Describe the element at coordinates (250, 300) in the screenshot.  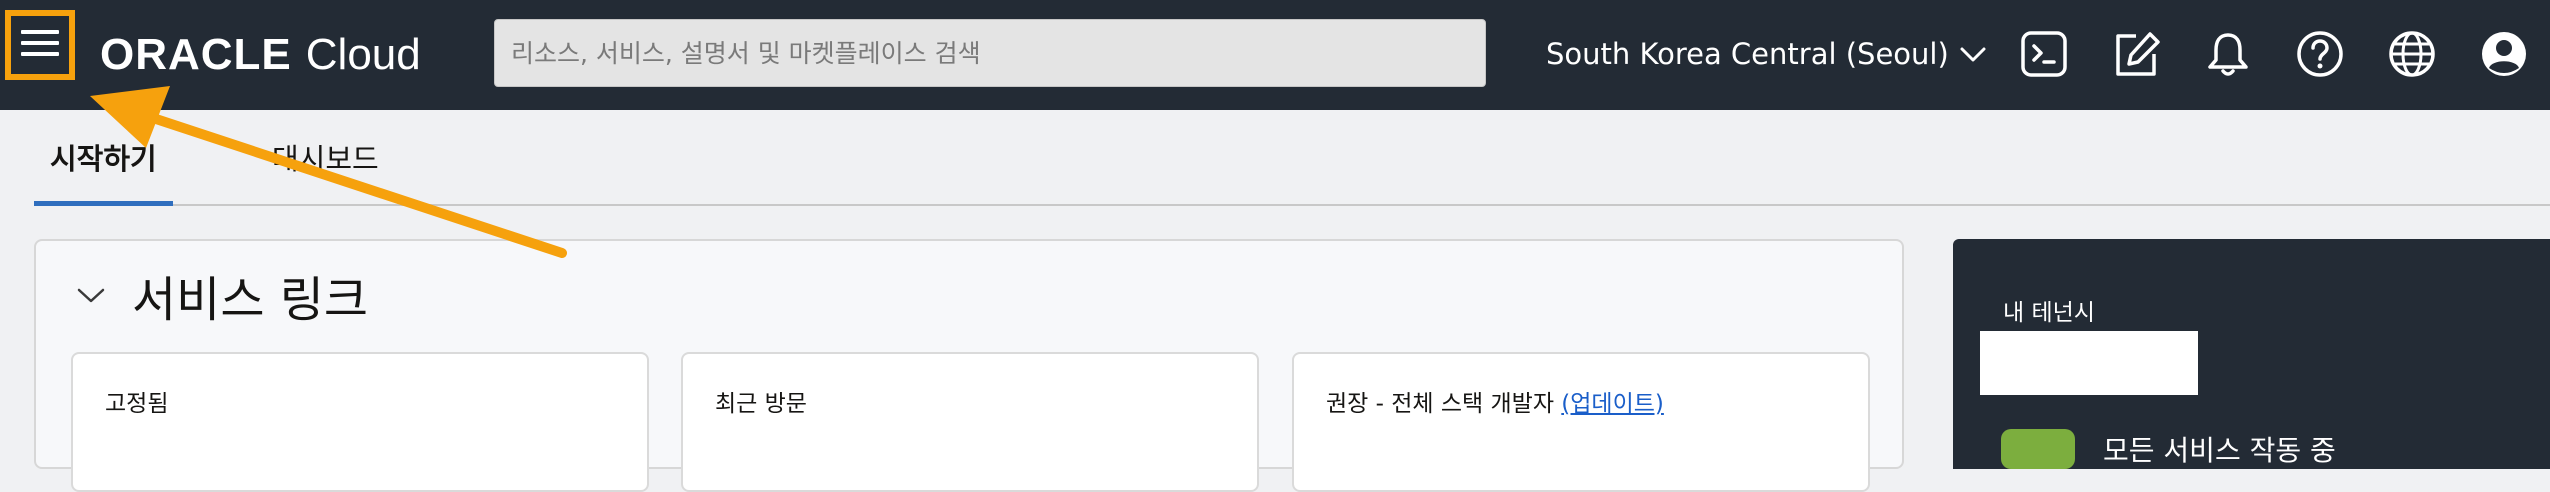
I see `service-links-title: 서비스 링크` at that location.